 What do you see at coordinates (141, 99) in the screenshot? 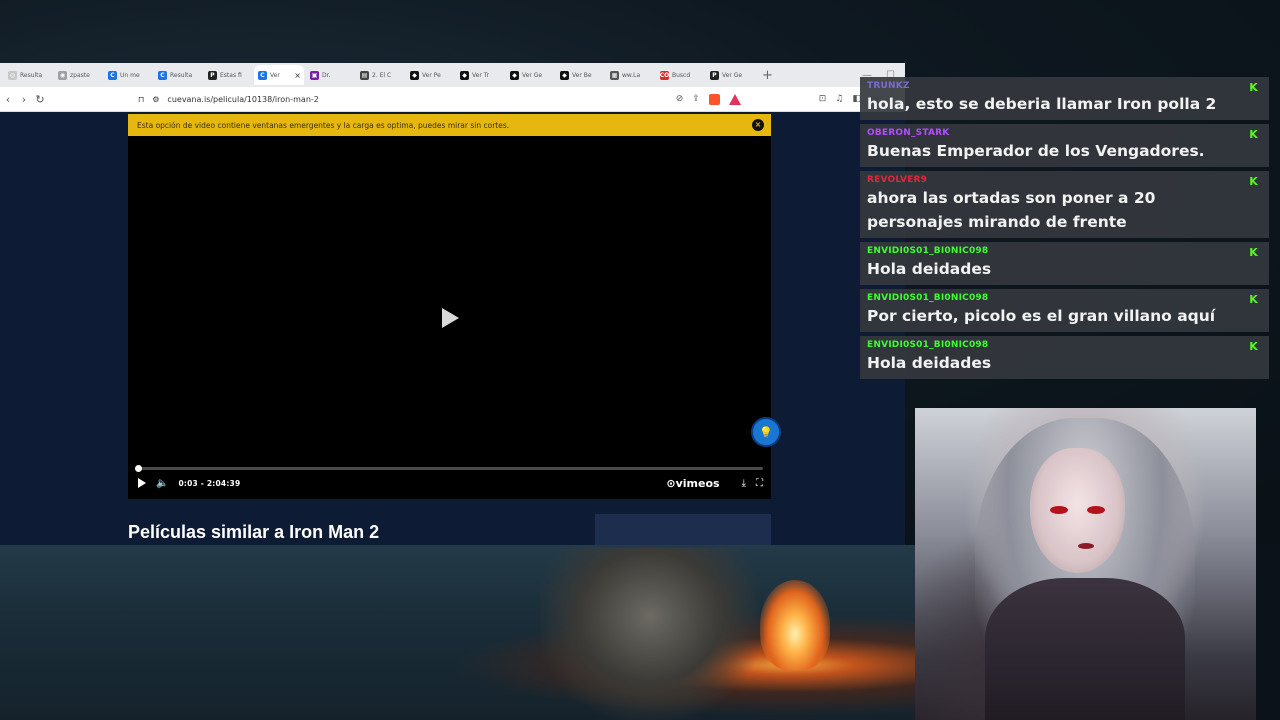
I see `bookmark-icon: ⊓` at bounding box center [141, 99].